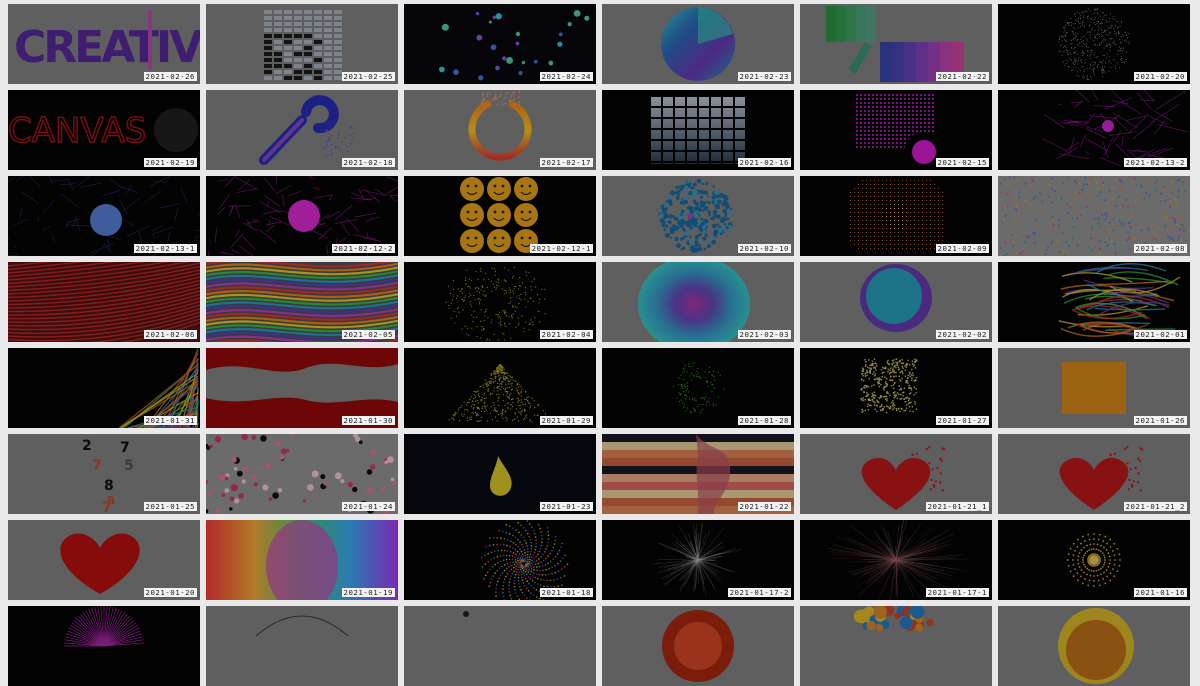 This screenshot has width=1200, height=686. I want to click on sketch-thumbnail: 2021-01-17-1, so click(896, 560).